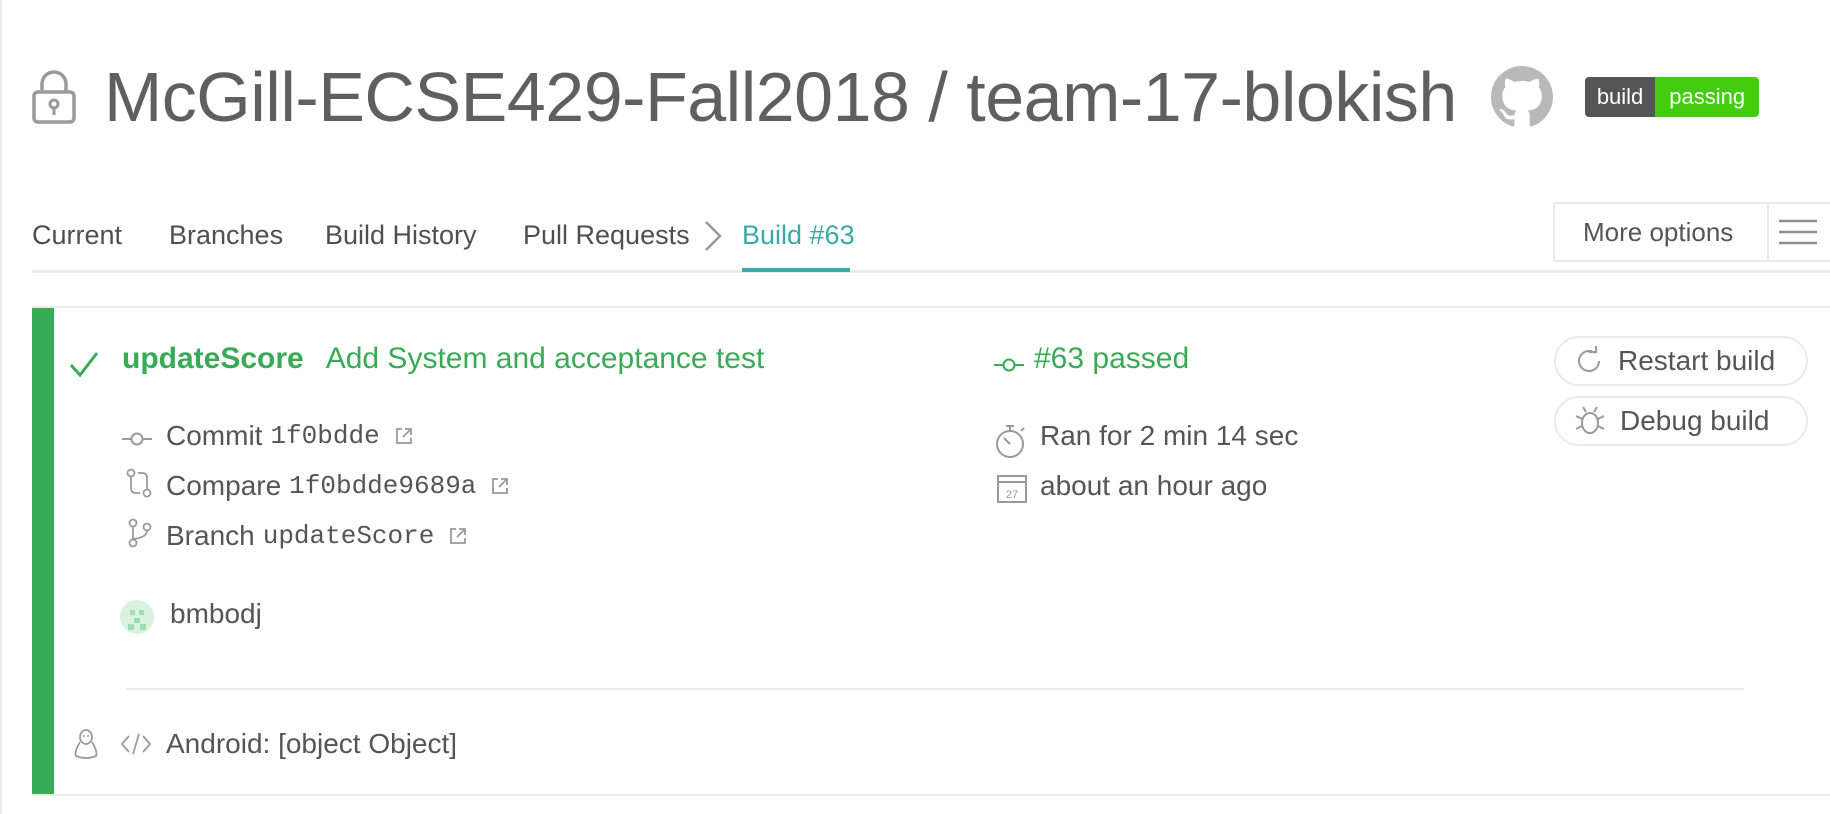 The height and width of the screenshot is (814, 1830). I want to click on branch-link: Branch updateScore, so click(317, 536).